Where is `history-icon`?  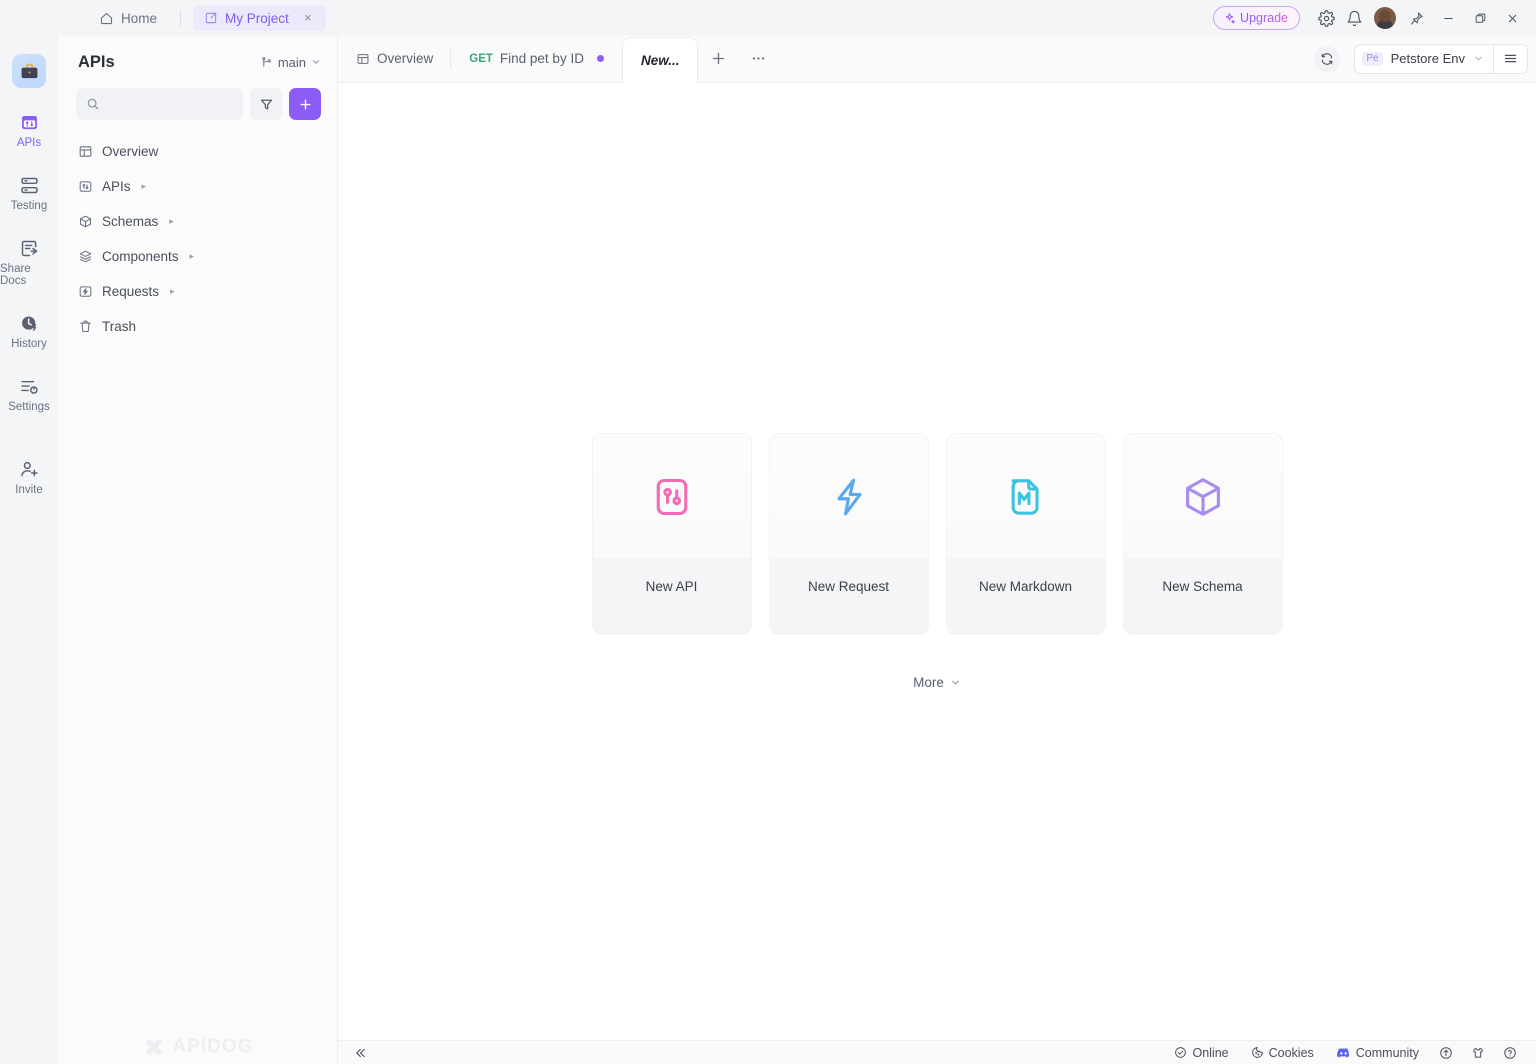 history-icon is located at coordinates (29, 323).